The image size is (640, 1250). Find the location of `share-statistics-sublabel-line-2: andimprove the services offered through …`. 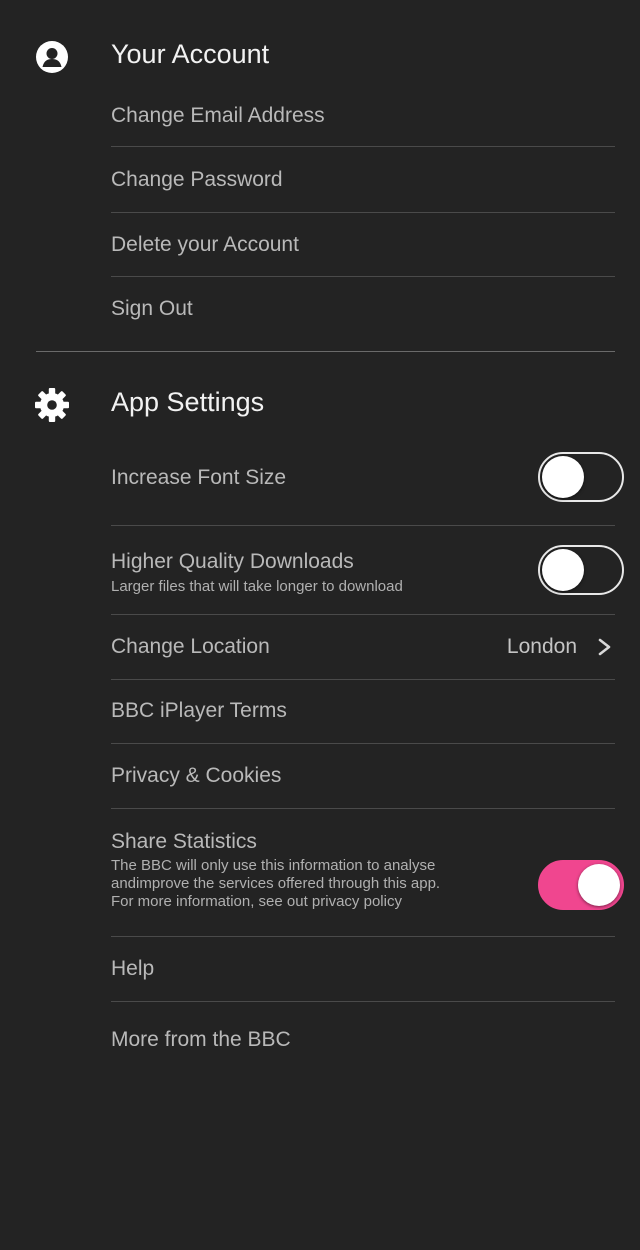

share-statistics-sublabel-line-2: andimprove the services offered through … is located at coordinates (276, 883).